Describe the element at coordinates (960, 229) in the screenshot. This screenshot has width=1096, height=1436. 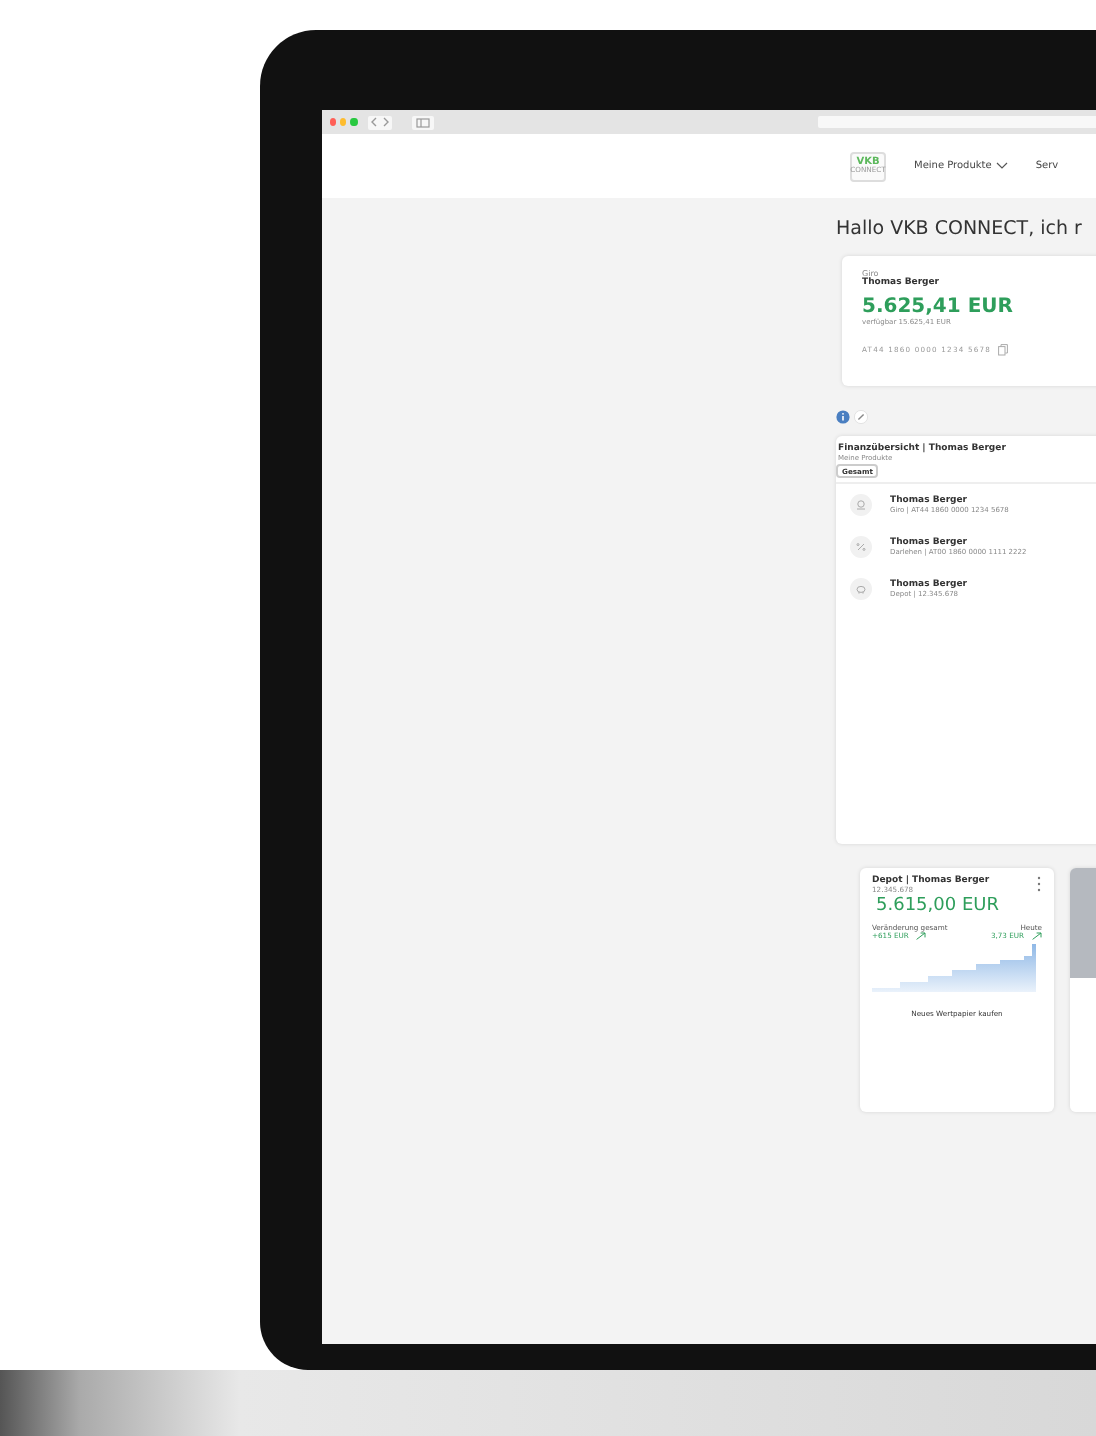
I see `greeting-heading: Hallo VKB CONNECT, ich r` at that location.